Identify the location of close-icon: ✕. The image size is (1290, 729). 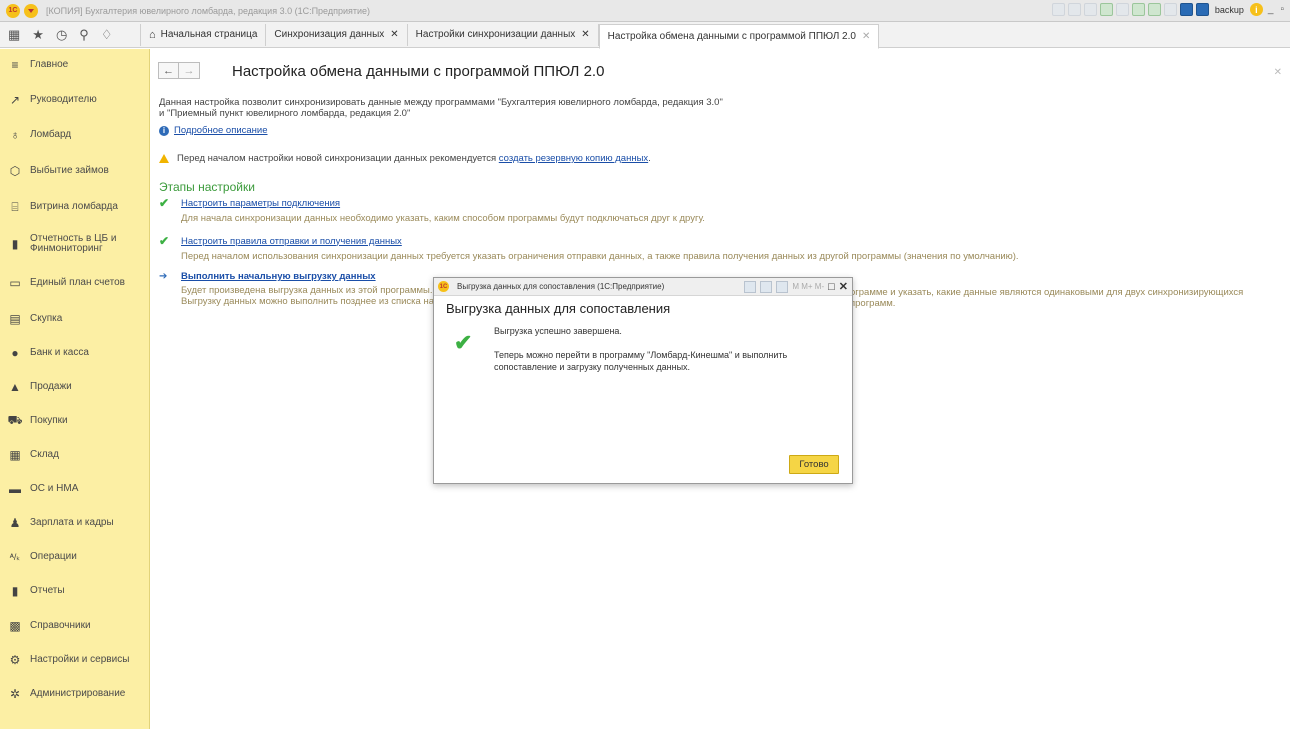
(843, 286).